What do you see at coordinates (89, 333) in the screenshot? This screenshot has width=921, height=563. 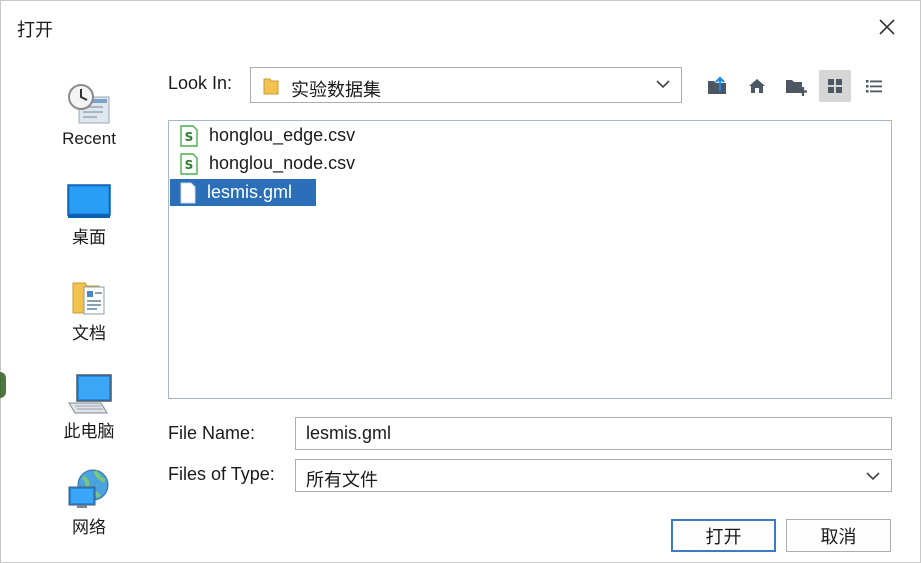 I see `sidebar-item-label: 文档` at bounding box center [89, 333].